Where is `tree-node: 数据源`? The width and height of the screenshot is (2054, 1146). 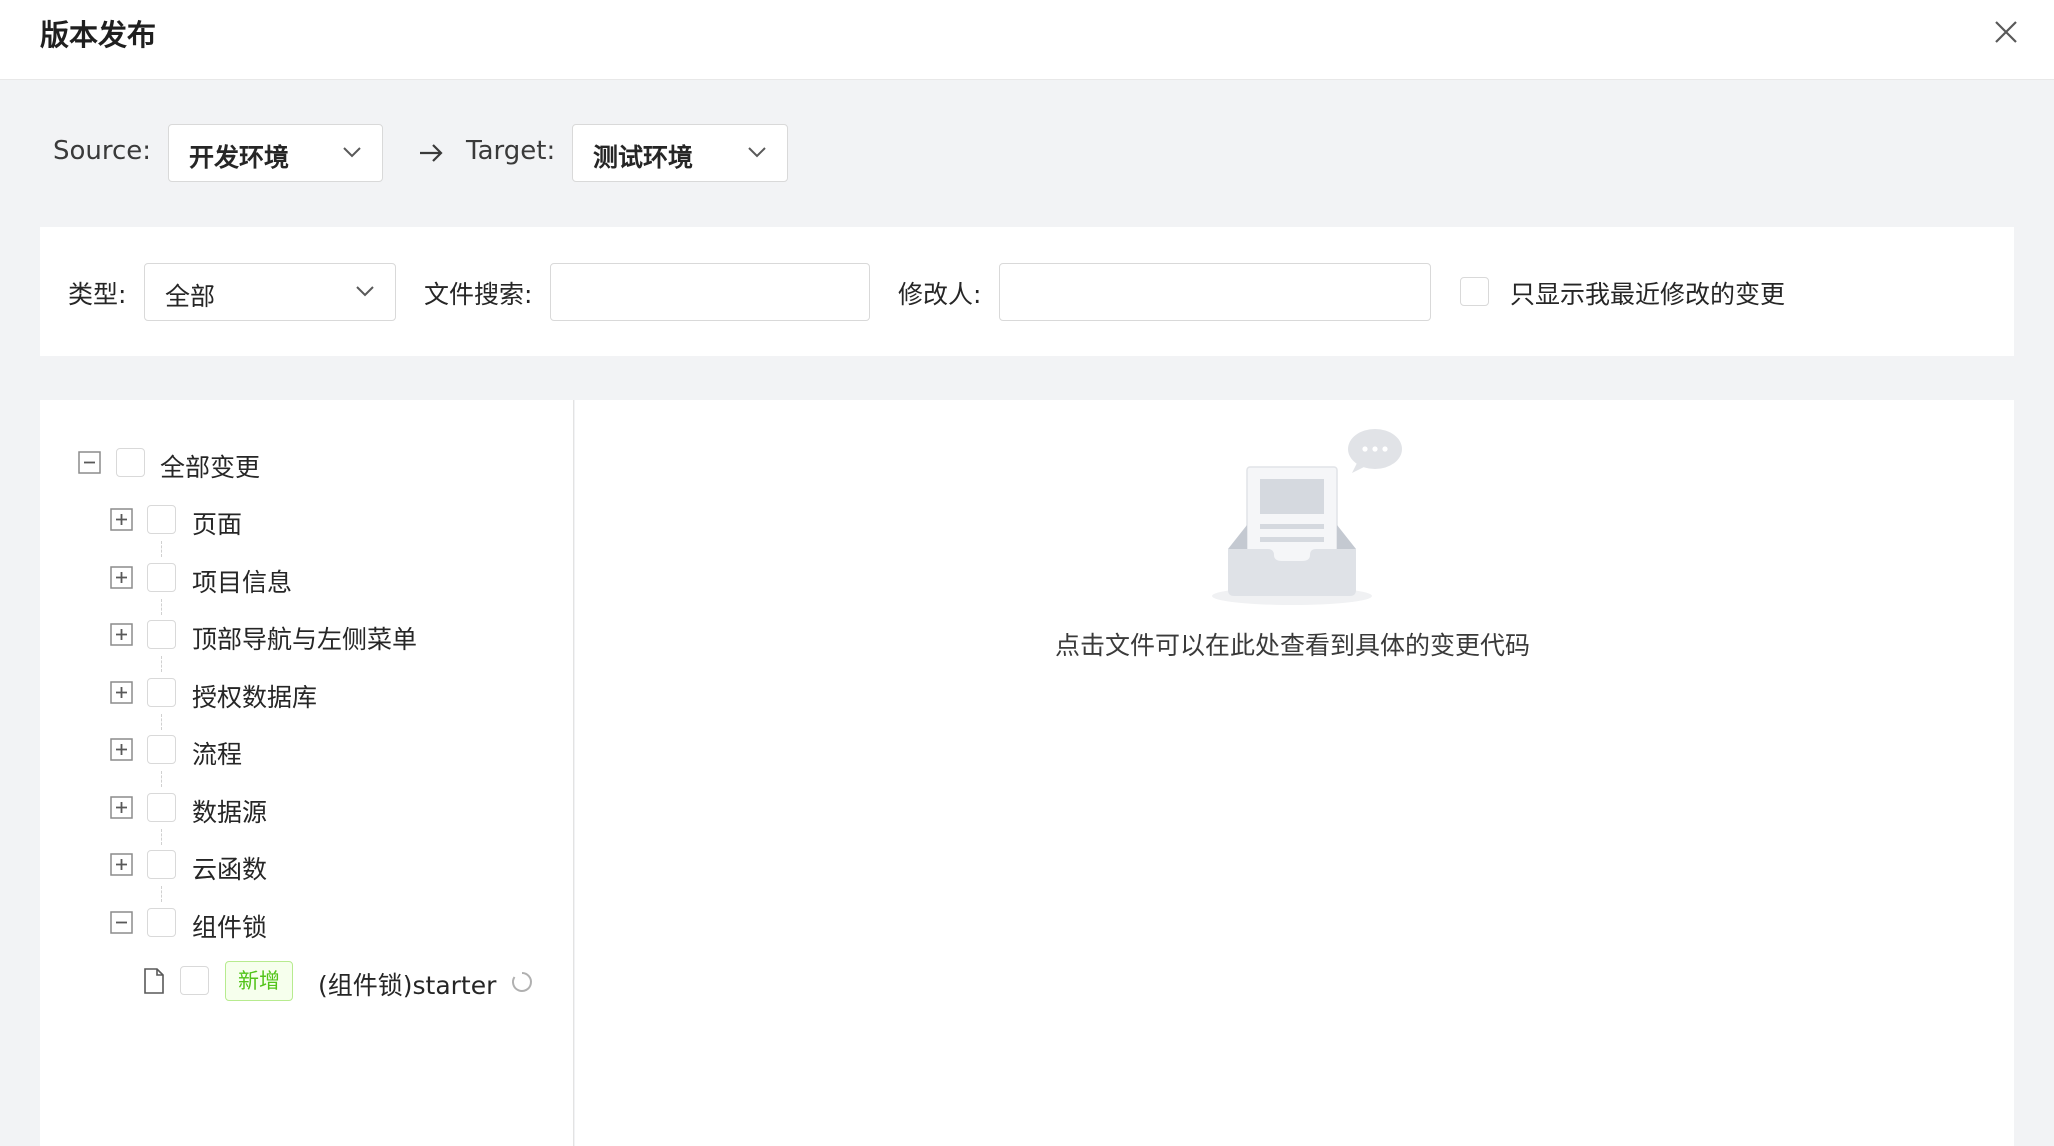
tree-node: 数据源 is located at coordinates (307, 808).